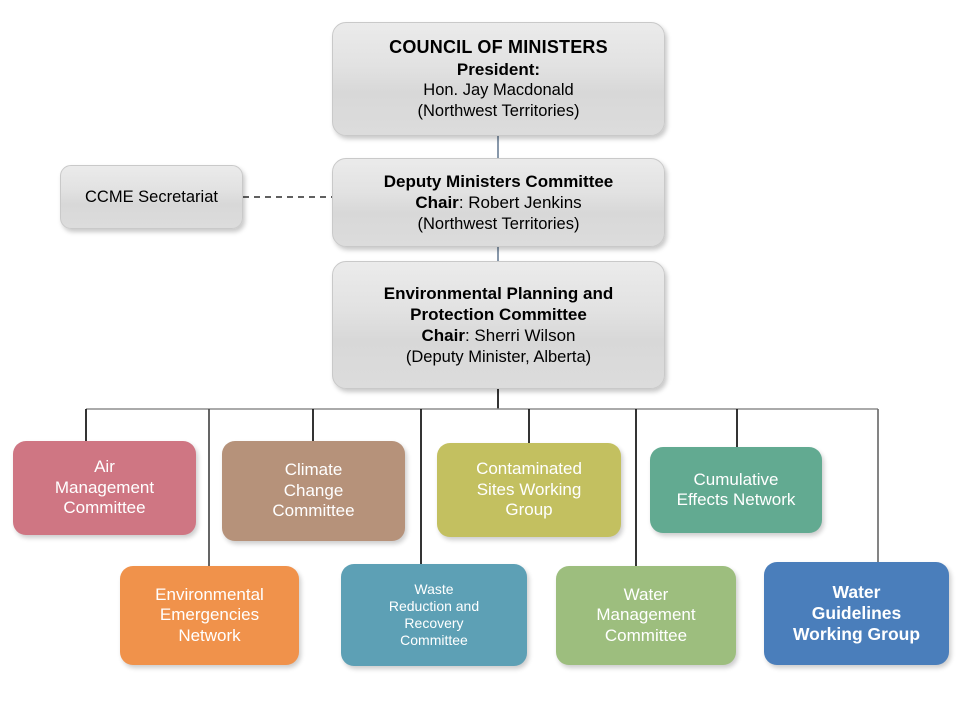 The image size is (965, 723). What do you see at coordinates (498, 356) in the screenshot?
I see `eppc-jurisdiction: (Deputy Minister, Alberta)` at bounding box center [498, 356].